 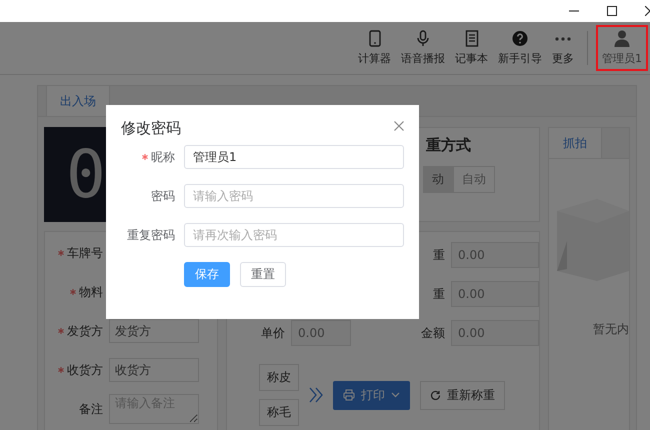 What do you see at coordinates (374, 48) in the screenshot?
I see `toolbar-button: 计算器` at bounding box center [374, 48].